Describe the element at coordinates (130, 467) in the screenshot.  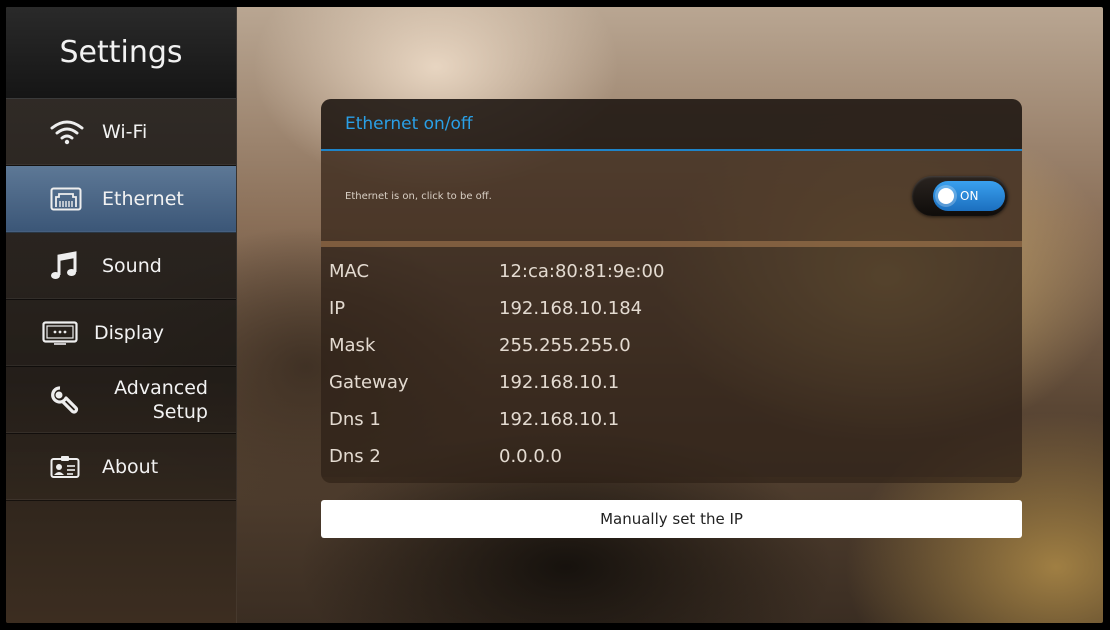
I see `sidebar-item-label: About` at that location.